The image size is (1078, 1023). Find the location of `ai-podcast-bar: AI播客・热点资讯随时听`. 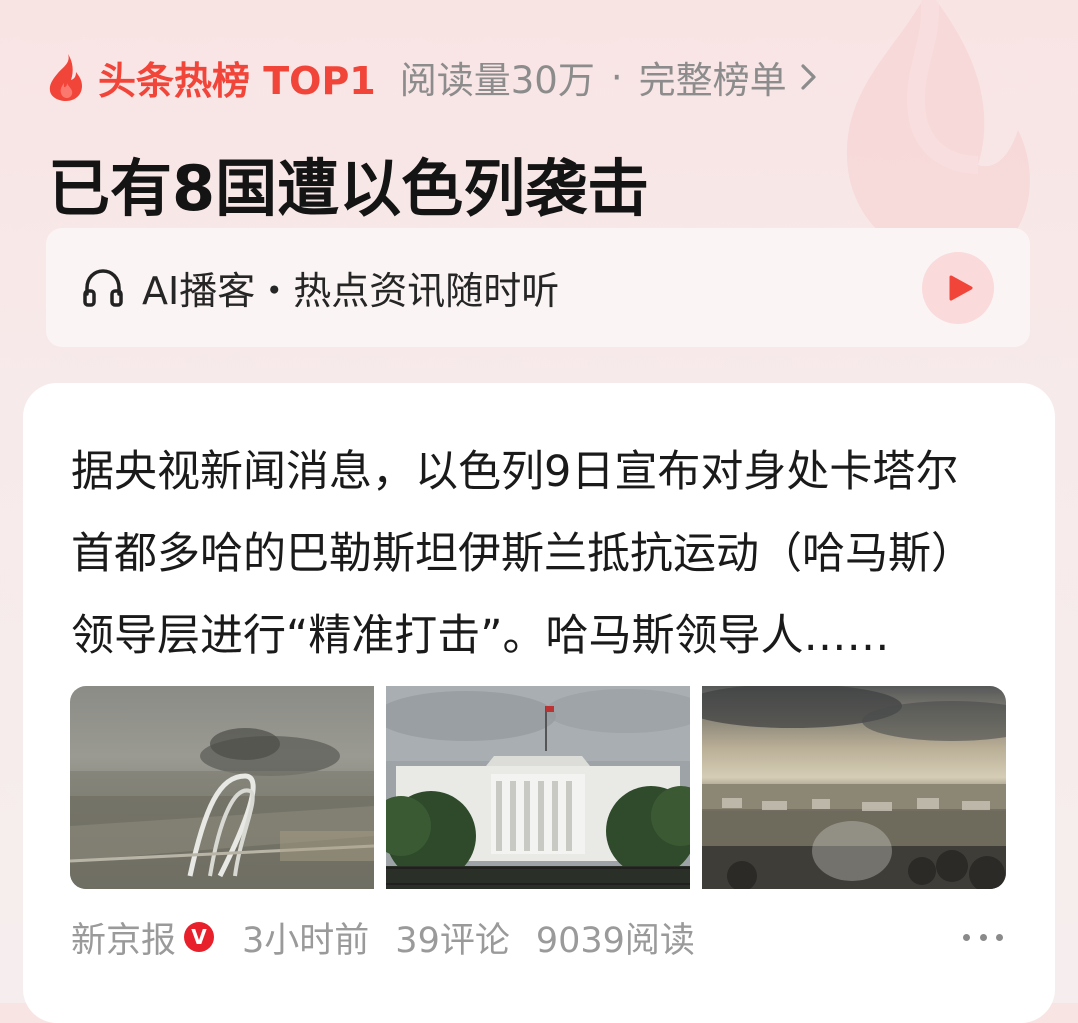

ai-podcast-bar: AI播客・热点资讯随时听 is located at coordinates (538, 287).